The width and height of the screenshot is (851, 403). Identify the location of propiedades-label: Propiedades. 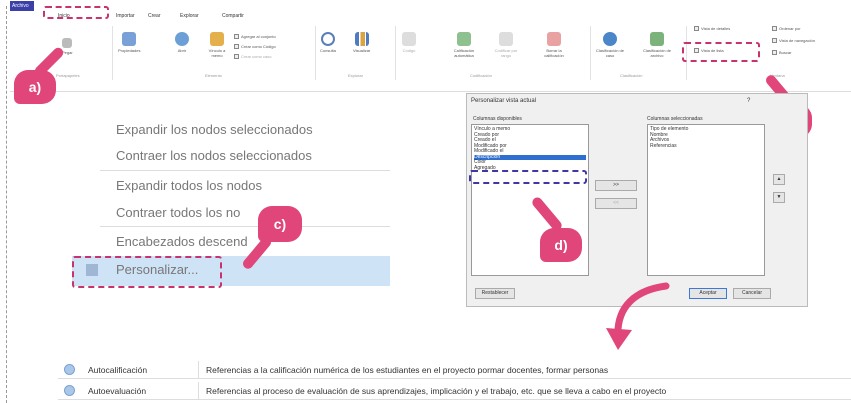
(129, 50).